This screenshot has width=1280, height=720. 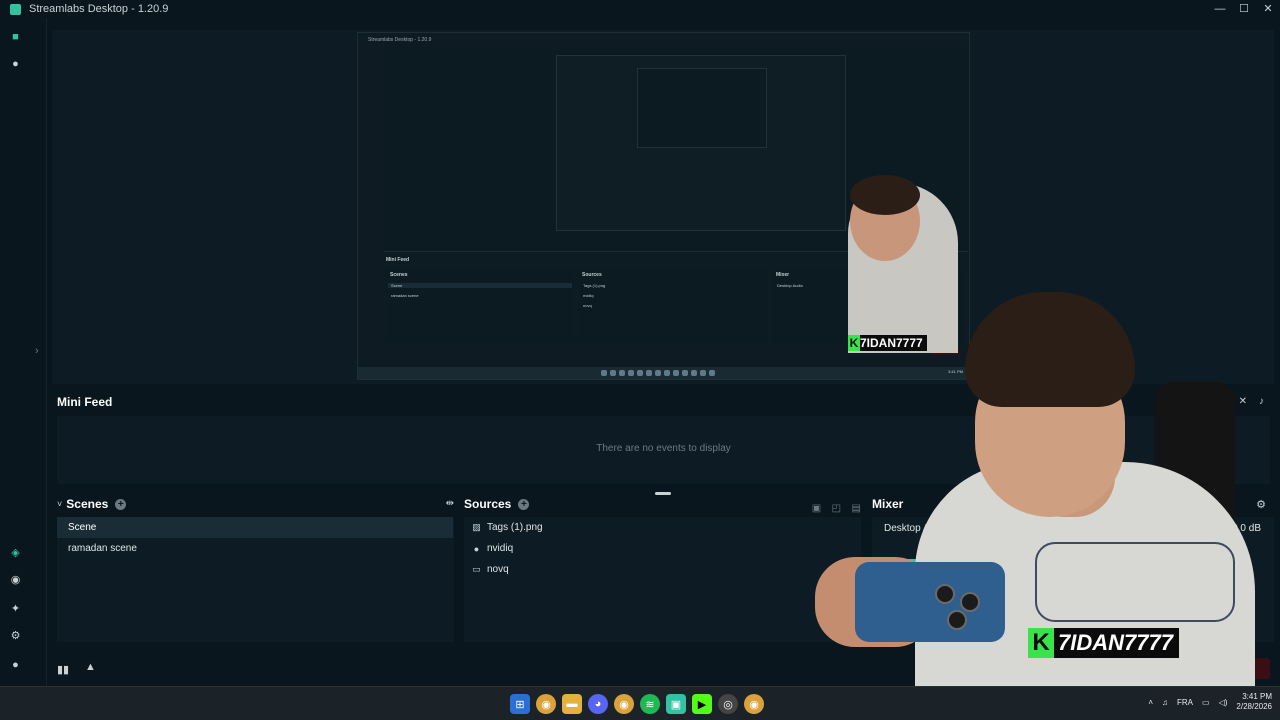 I want to click on nested-source-item: novq, so click(x=587, y=305).